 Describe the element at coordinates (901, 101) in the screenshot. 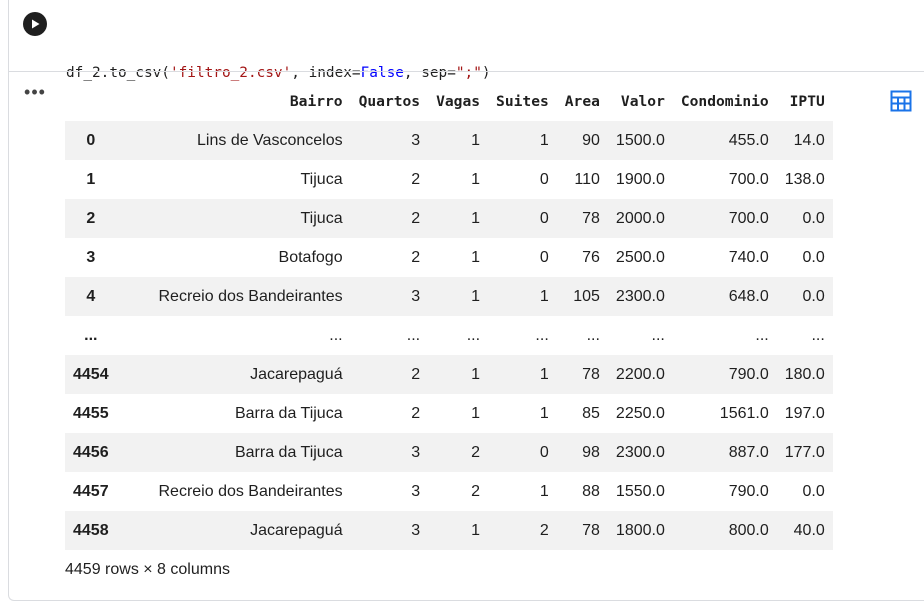

I see `interactive-table-button` at that location.